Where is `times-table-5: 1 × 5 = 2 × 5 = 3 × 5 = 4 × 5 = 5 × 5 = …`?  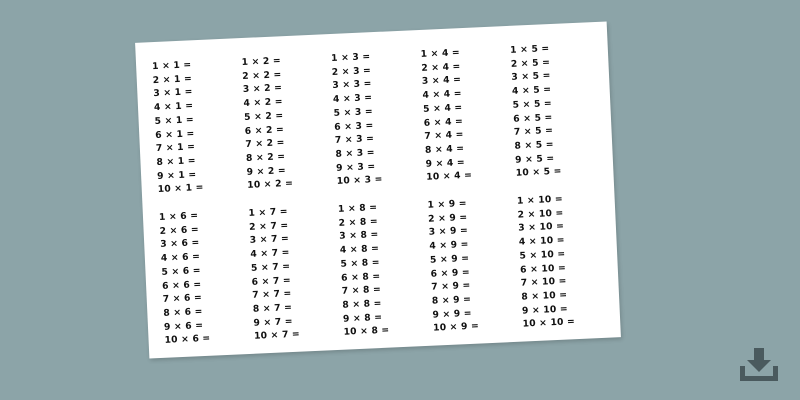 times-table-5: 1 × 5 = 2 × 5 = 3 × 5 = 4 × 5 = 5 × 5 = … is located at coordinates (558, 112).